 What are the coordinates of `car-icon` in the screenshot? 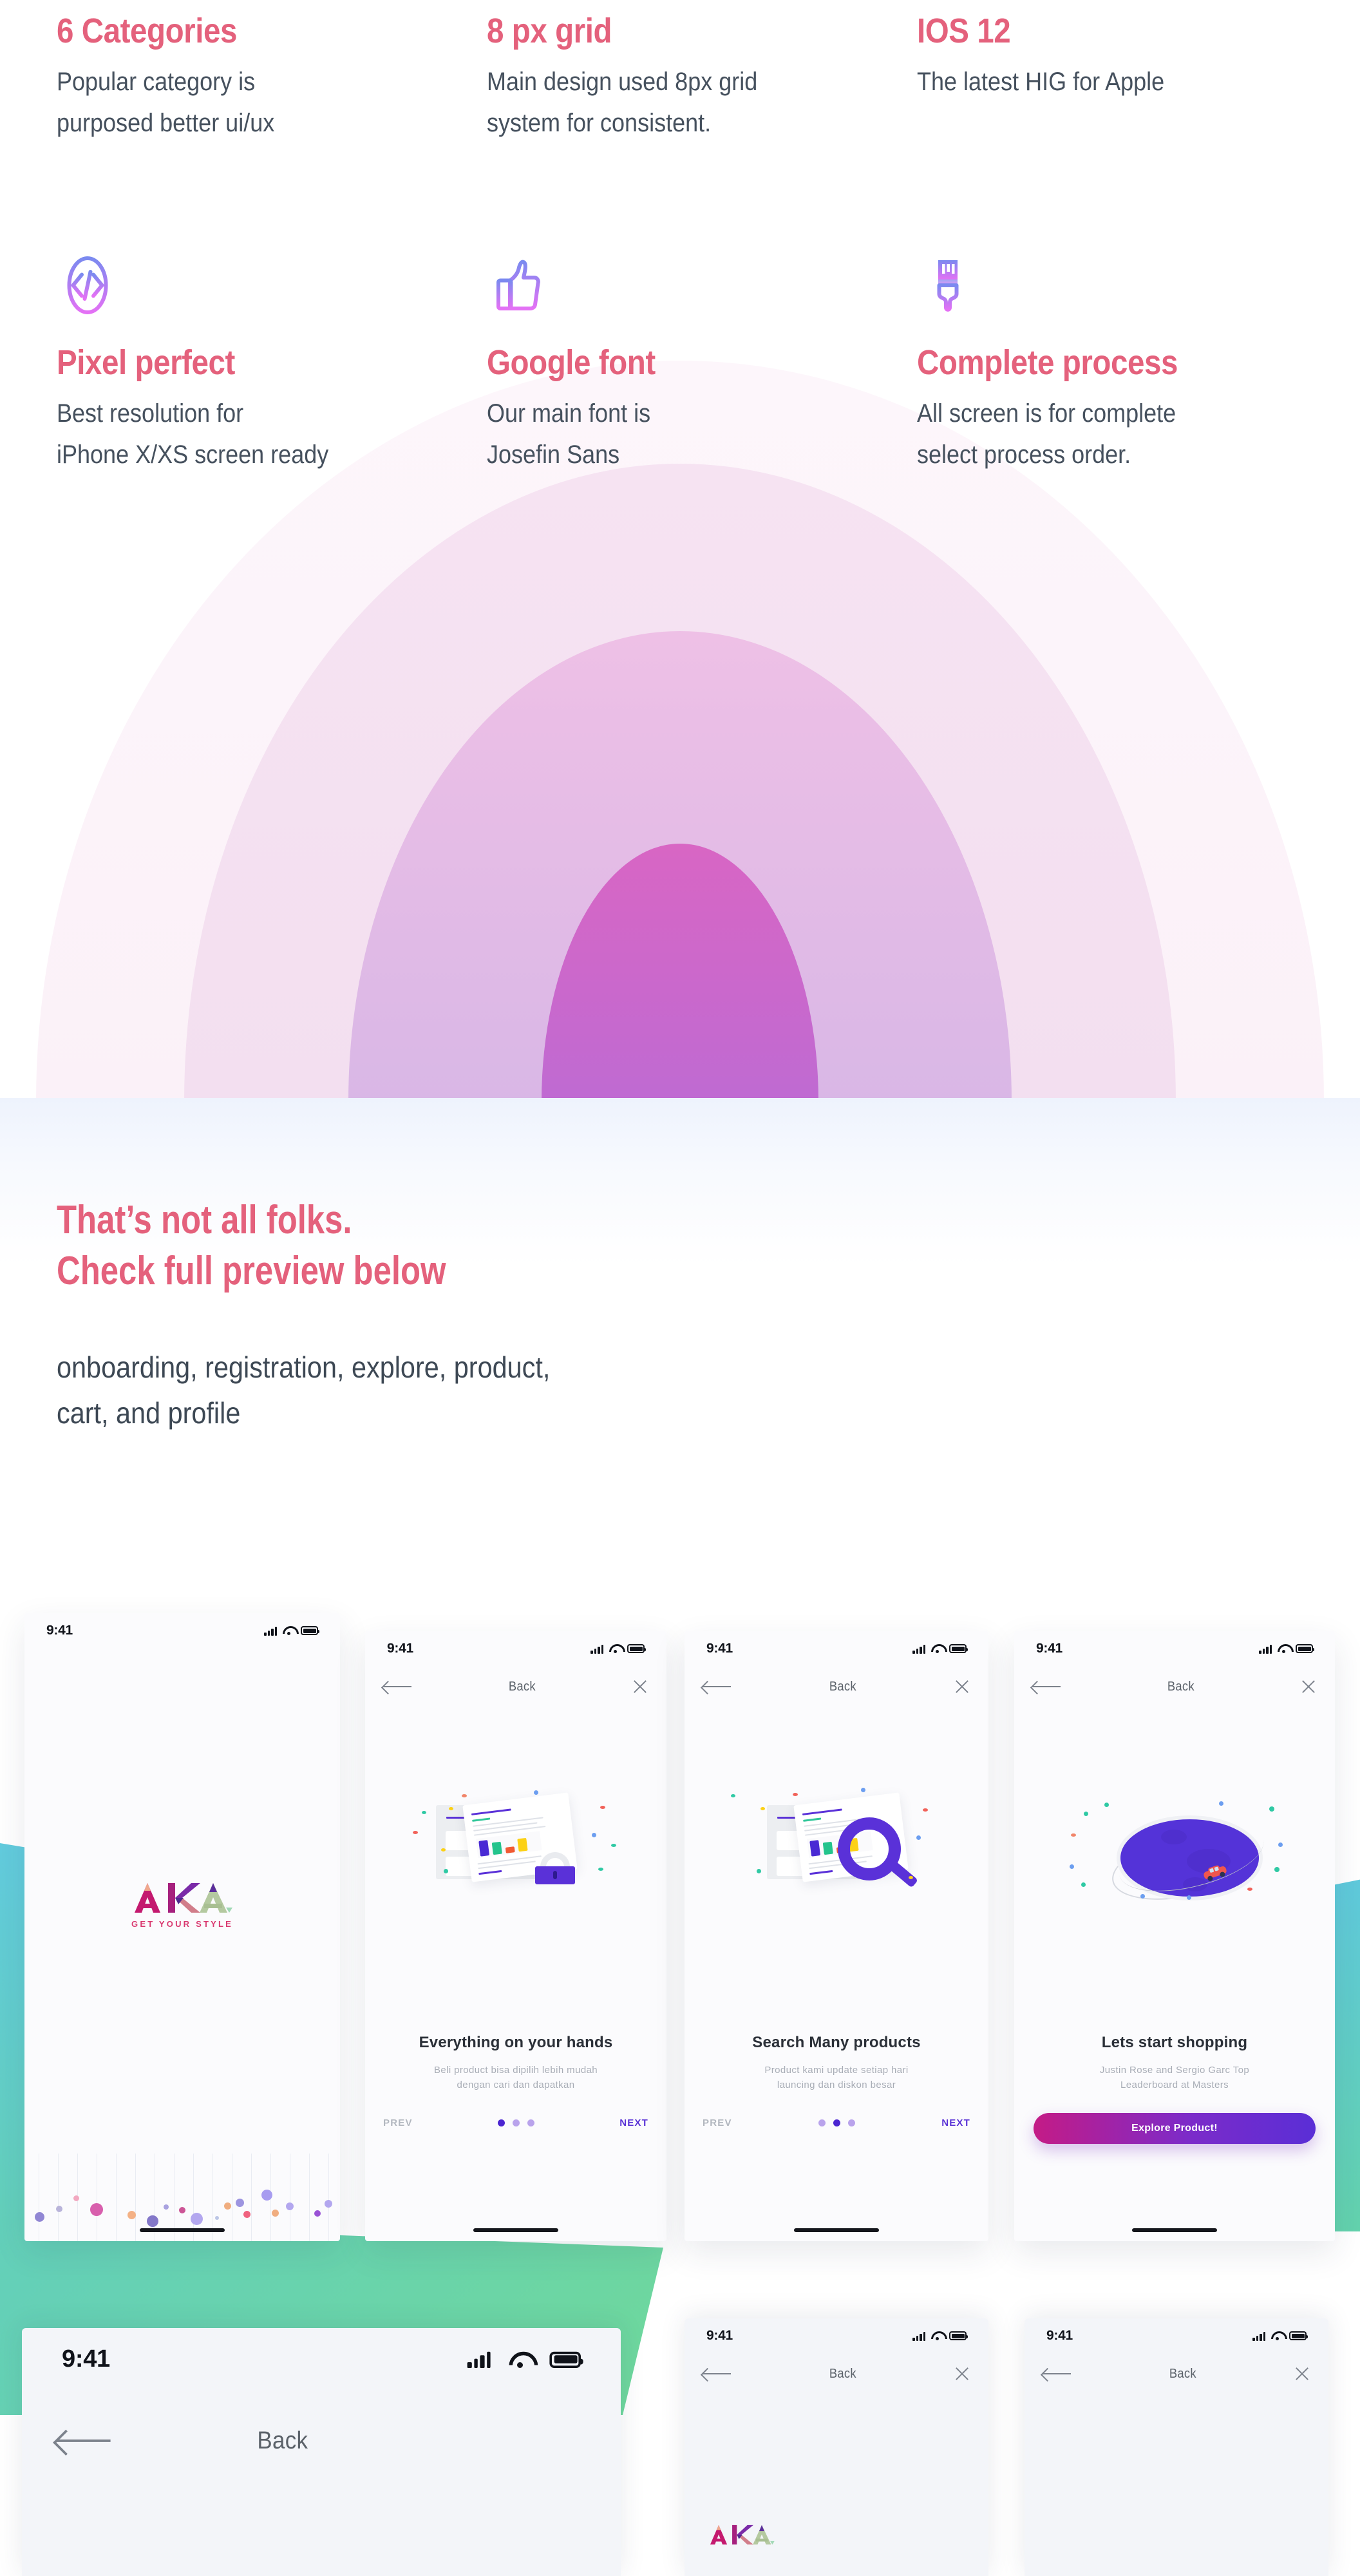 It's located at (1215, 1873).